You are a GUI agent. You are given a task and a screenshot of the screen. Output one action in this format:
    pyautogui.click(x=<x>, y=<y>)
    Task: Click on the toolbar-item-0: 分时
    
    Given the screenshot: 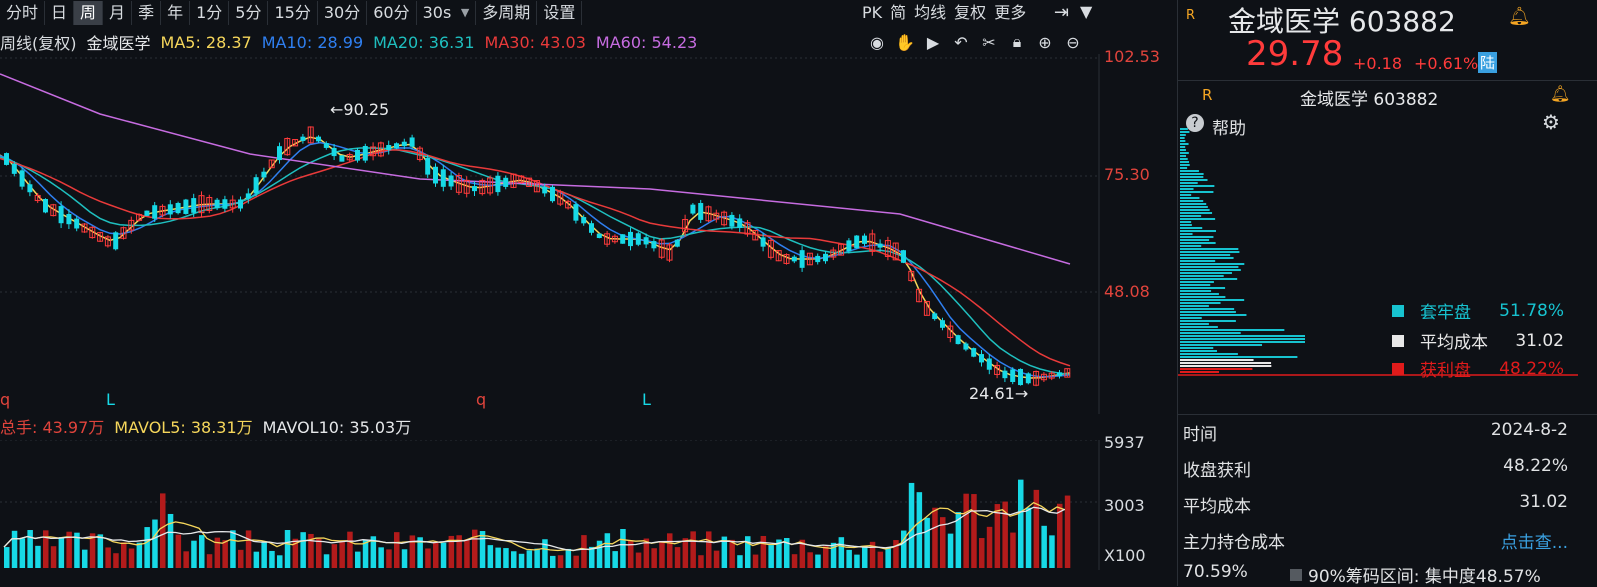 What is the action you would take?
    pyautogui.click(x=23, y=13)
    